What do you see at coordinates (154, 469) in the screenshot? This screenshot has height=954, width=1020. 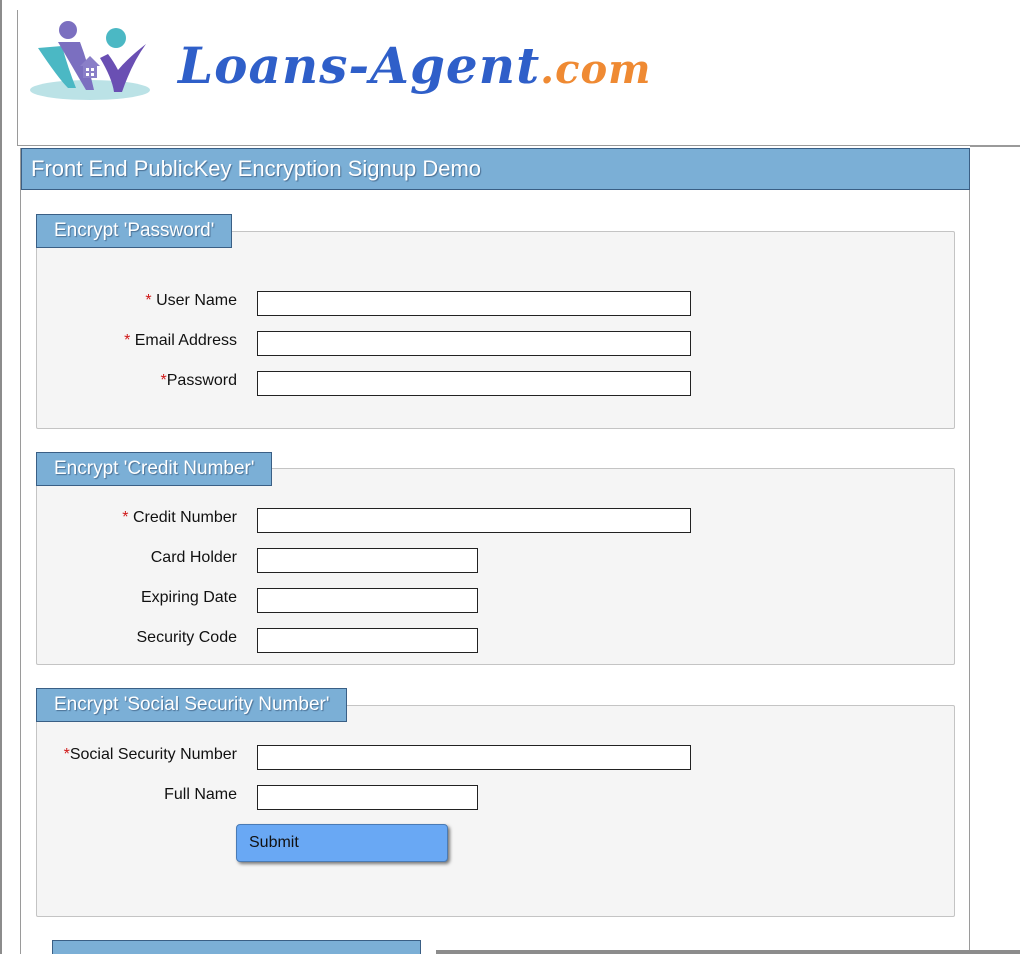 I see `credit-section-legend: Encrypt 'Credit Number'` at bounding box center [154, 469].